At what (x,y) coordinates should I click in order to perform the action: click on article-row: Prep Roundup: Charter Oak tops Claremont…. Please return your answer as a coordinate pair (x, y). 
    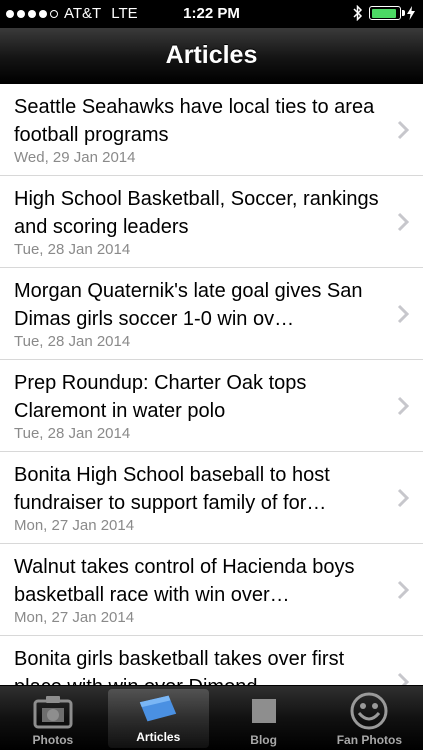
    Looking at the image, I should click on (211, 406).